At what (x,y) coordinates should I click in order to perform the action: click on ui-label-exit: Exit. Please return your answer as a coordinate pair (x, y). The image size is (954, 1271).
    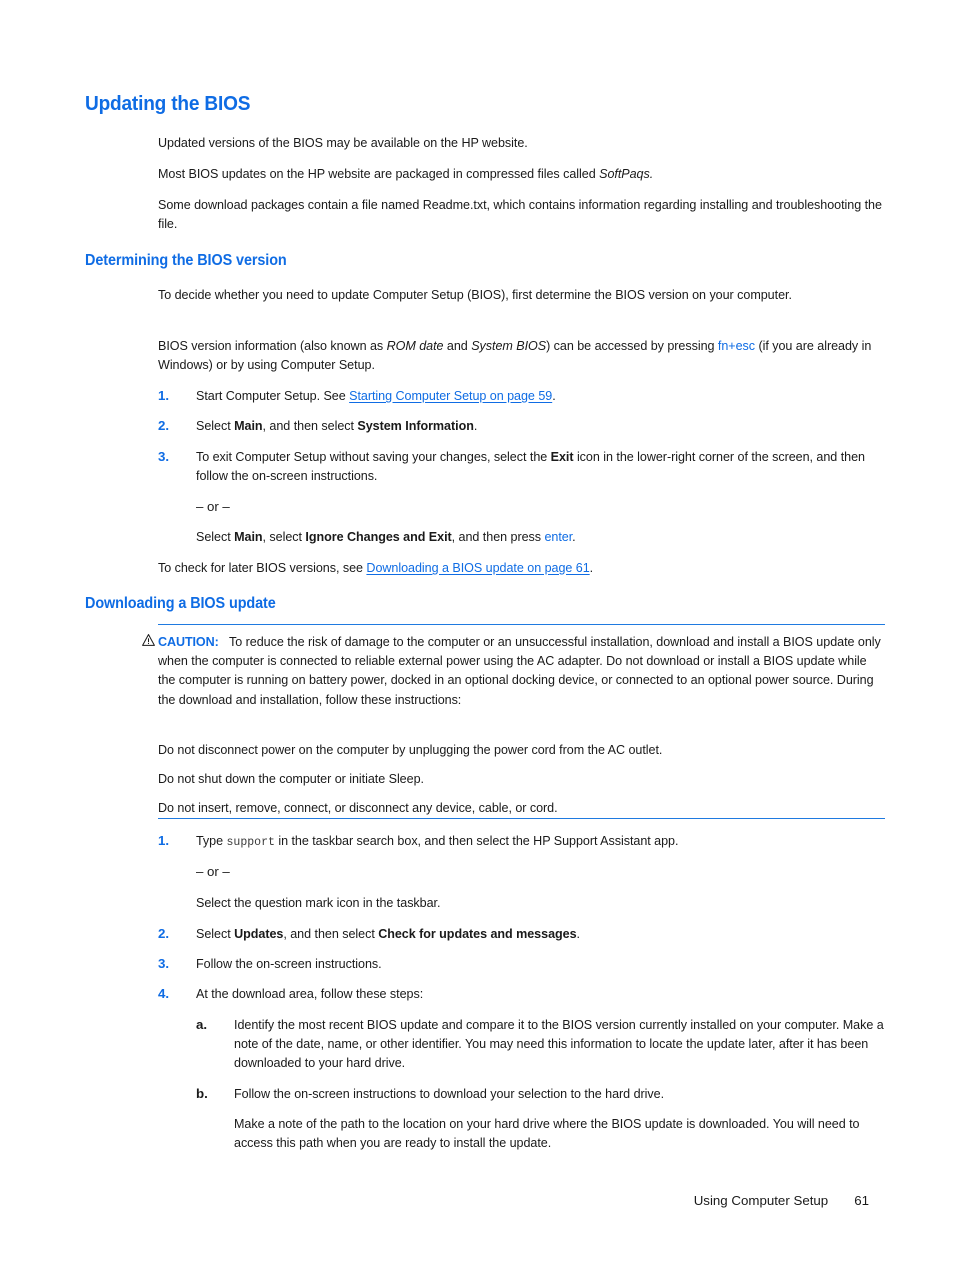
    Looking at the image, I should click on (562, 456).